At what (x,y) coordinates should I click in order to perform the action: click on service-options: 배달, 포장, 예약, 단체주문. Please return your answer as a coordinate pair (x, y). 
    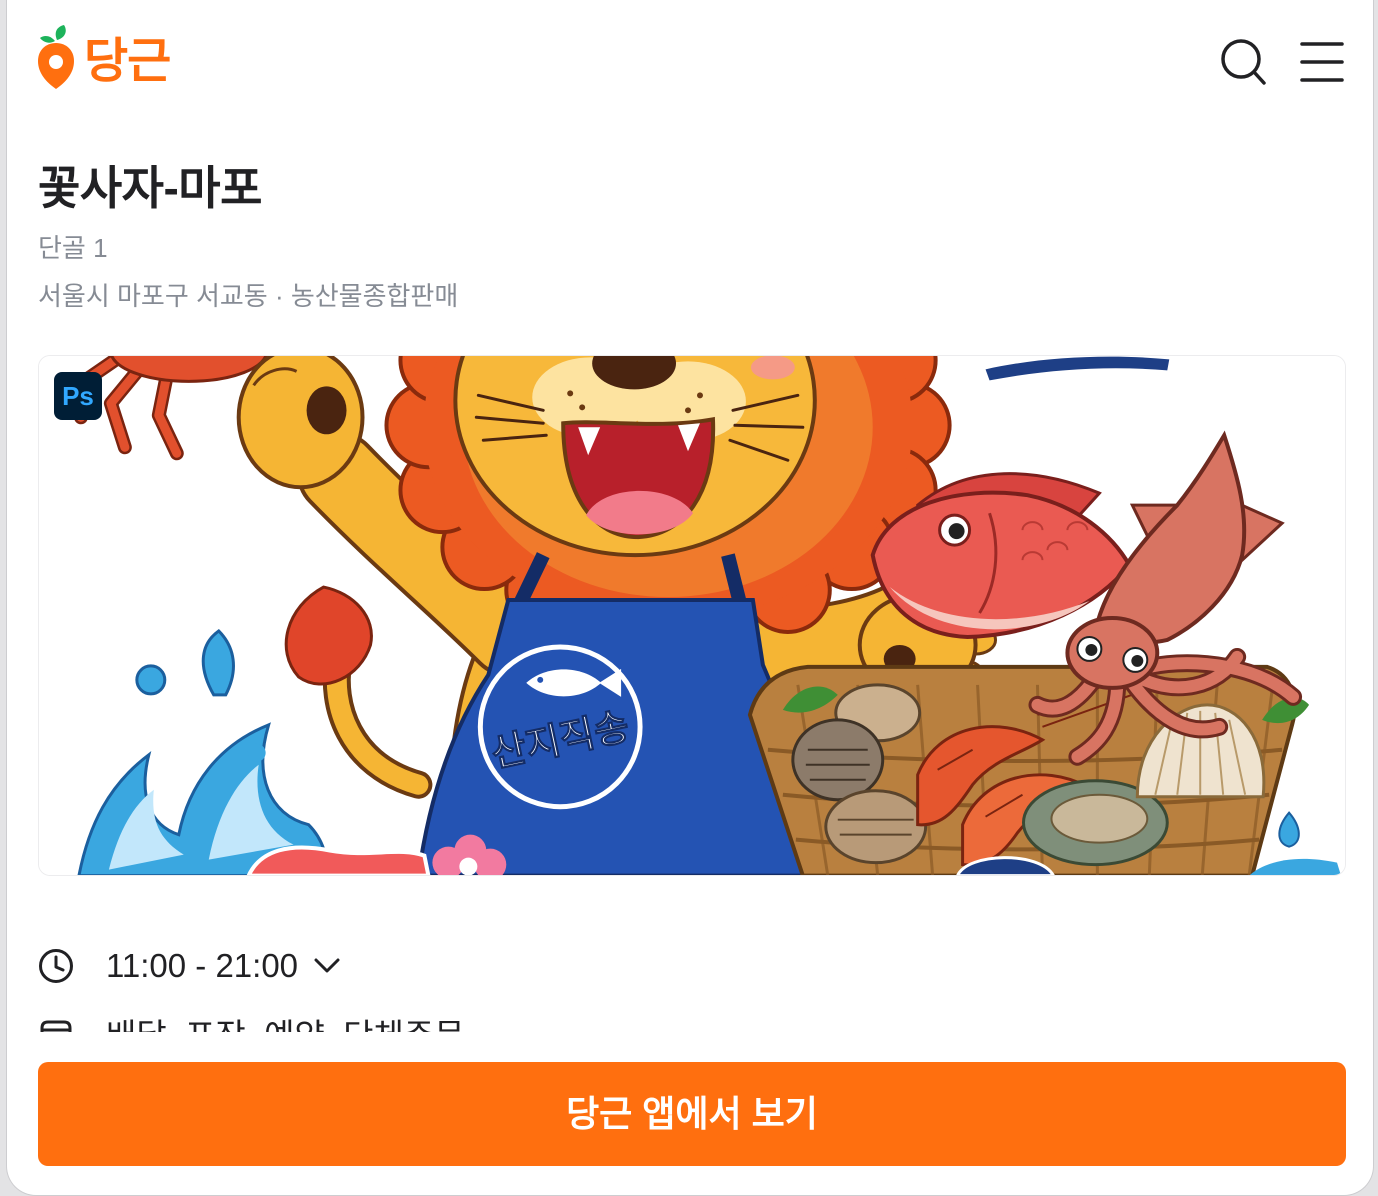
    Looking at the image, I should click on (251, 1024).